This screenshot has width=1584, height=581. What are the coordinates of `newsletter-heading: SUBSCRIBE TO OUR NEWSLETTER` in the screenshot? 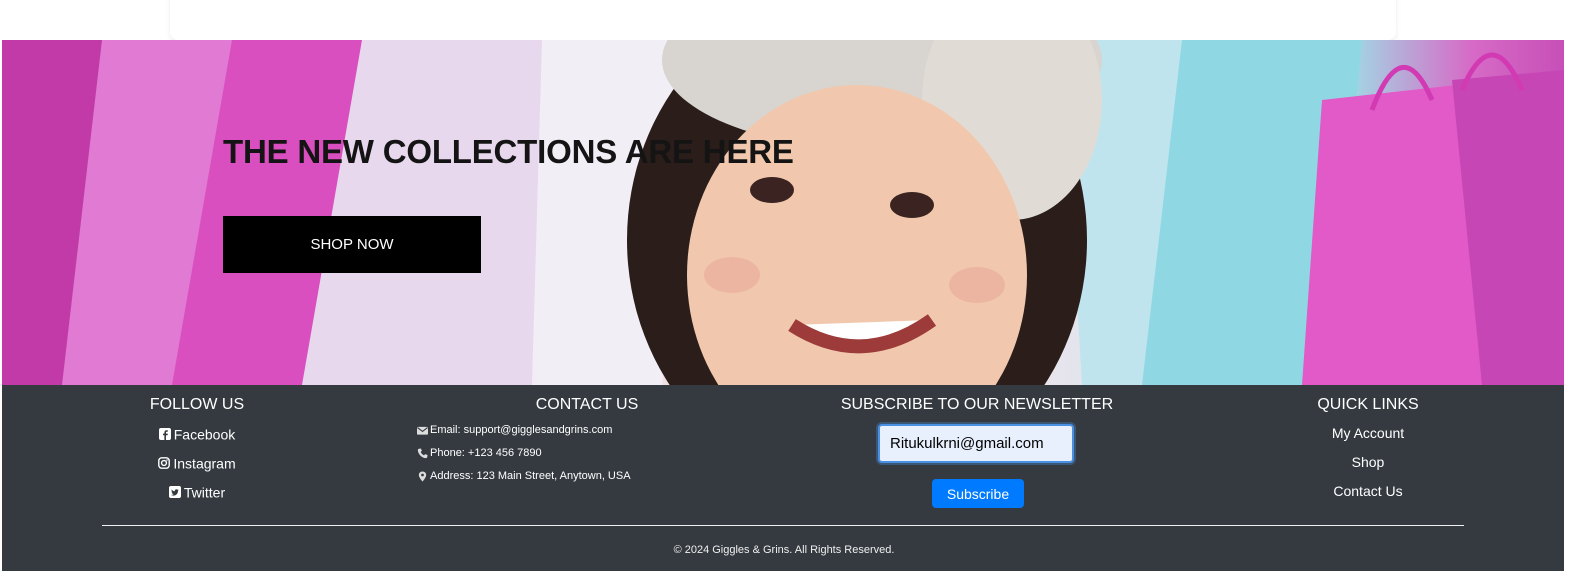 It's located at (977, 404).